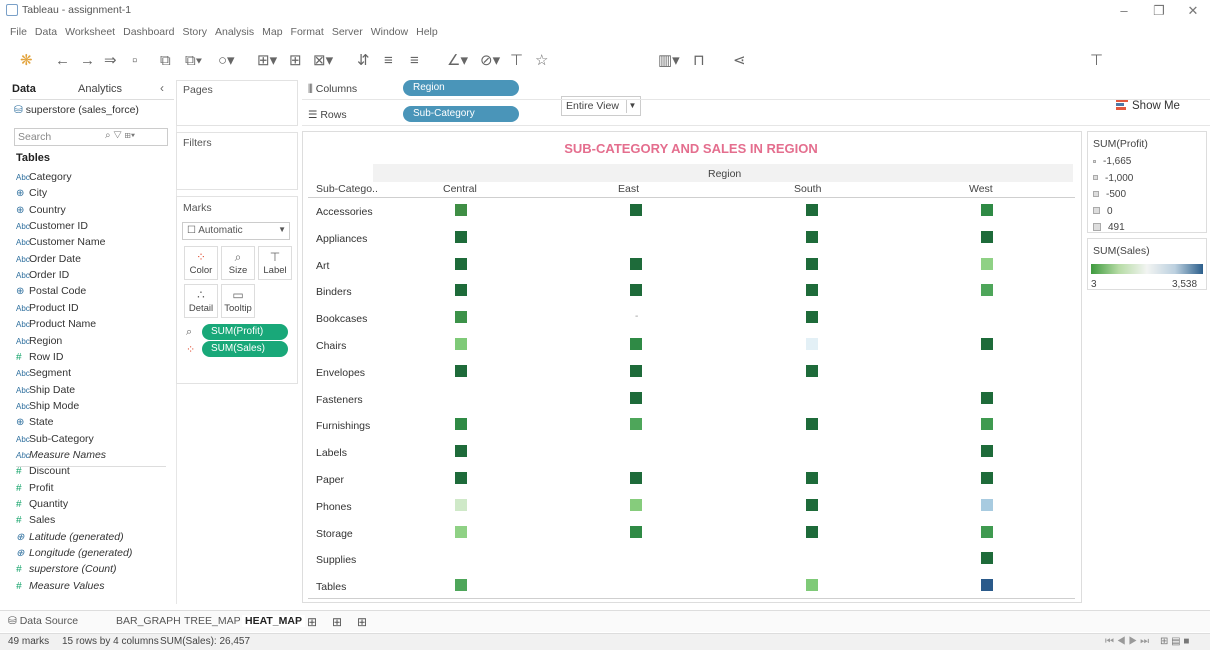  What do you see at coordinates (1113, 178) in the screenshot?
I see `profit-legend-item: -1,000` at bounding box center [1113, 178].